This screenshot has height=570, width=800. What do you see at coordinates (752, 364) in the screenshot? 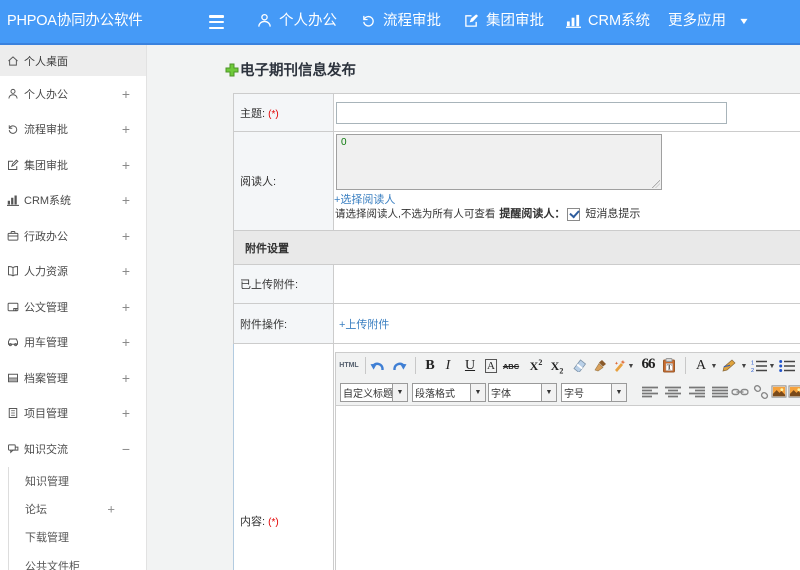
I see `svg-text: 1` at bounding box center [752, 364].